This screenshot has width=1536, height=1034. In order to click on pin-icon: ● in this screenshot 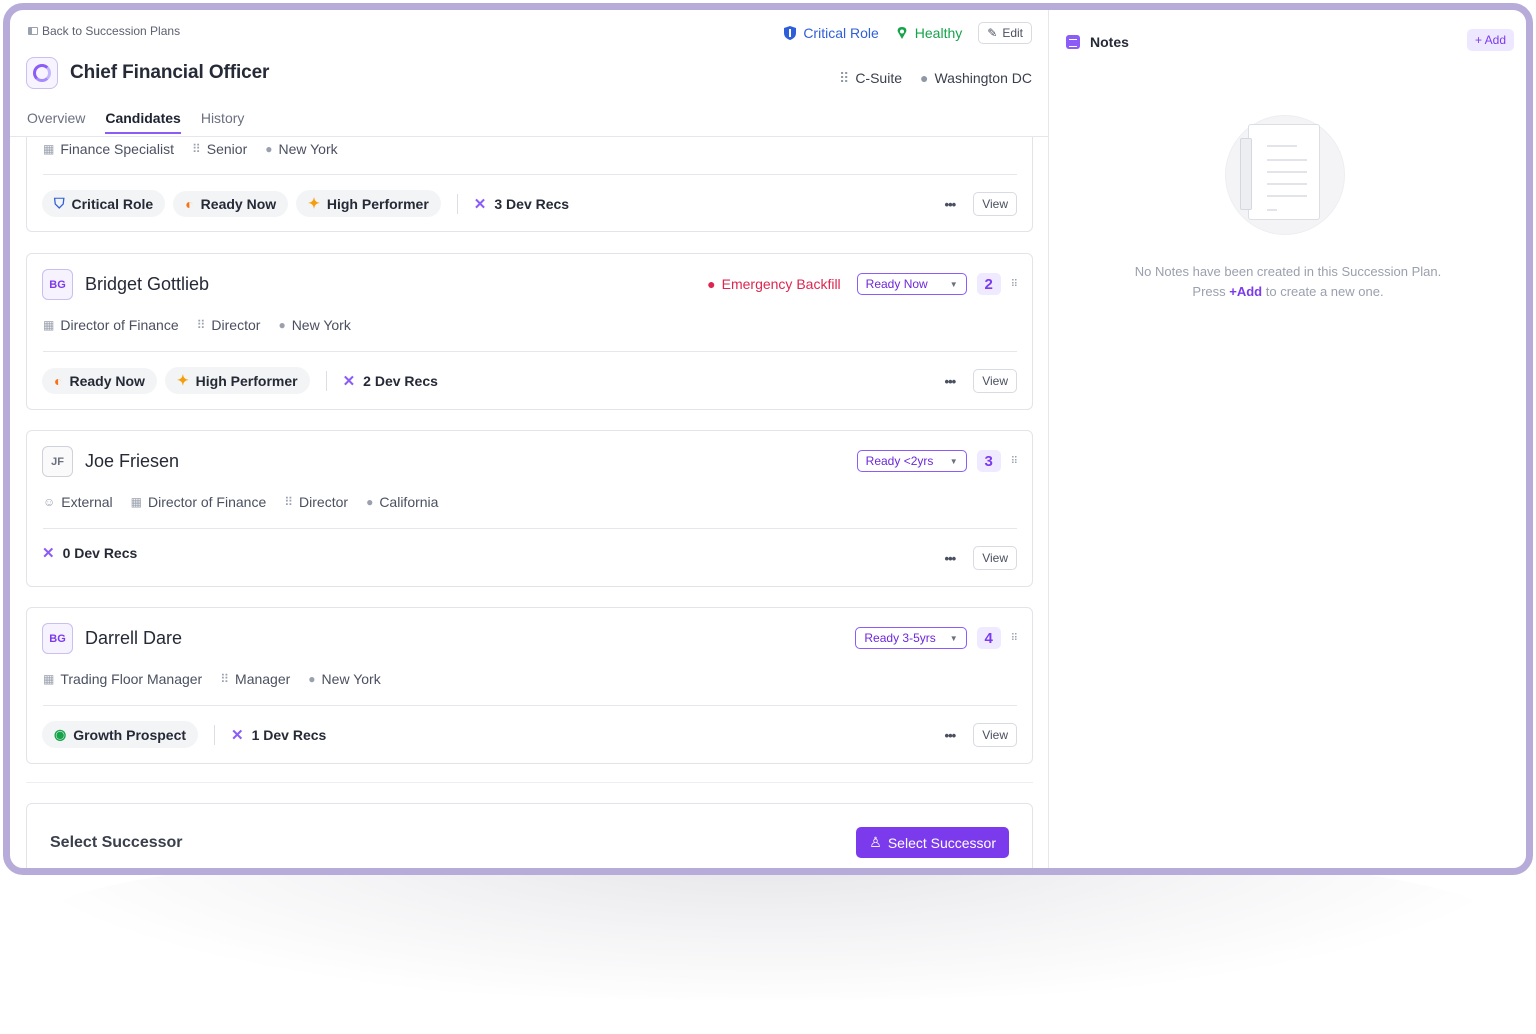, I will do `click(312, 679)`.